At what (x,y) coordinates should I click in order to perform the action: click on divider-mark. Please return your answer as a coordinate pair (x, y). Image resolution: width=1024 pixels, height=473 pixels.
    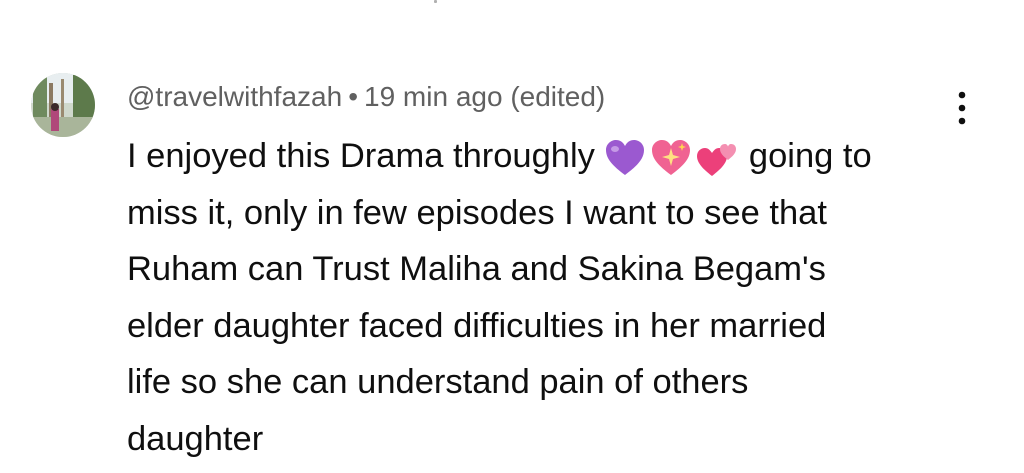
    Looking at the image, I should click on (435, 1).